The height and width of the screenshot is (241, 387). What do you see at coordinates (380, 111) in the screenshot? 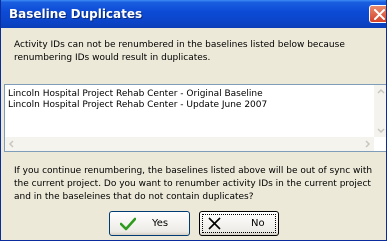
I see `vertical-scrollbar` at bounding box center [380, 111].